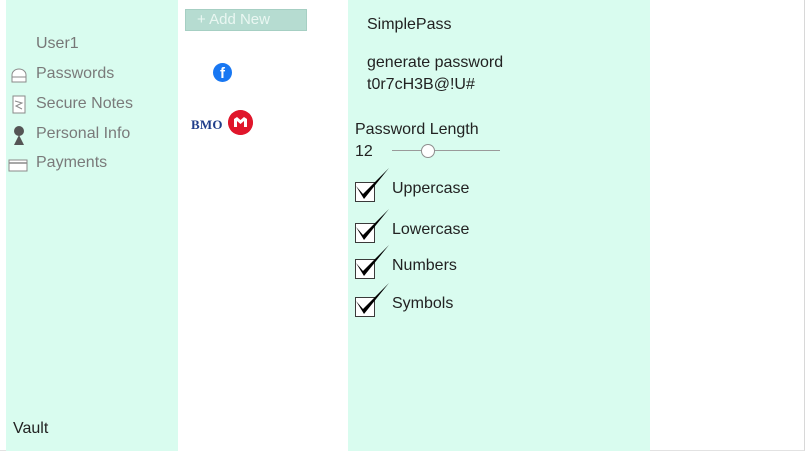 The image size is (806, 456). I want to click on sidebar-item-label: Secure Notes, so click(84, 103).